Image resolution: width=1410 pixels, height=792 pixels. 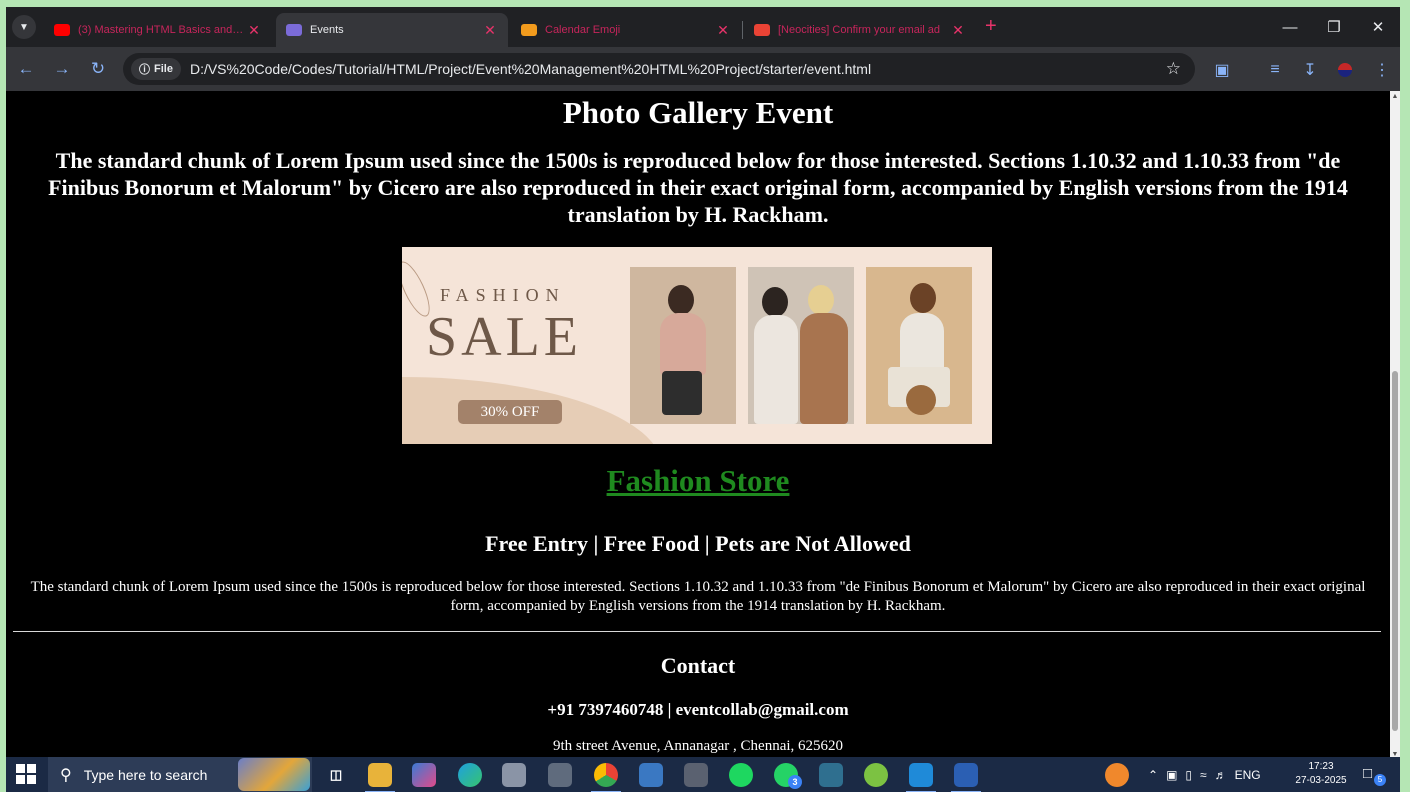 What do you see at coordinates (1275, 70) in the screenshot?
I see `reading-list-icon: ≡` at bounding box center [1275, 70].